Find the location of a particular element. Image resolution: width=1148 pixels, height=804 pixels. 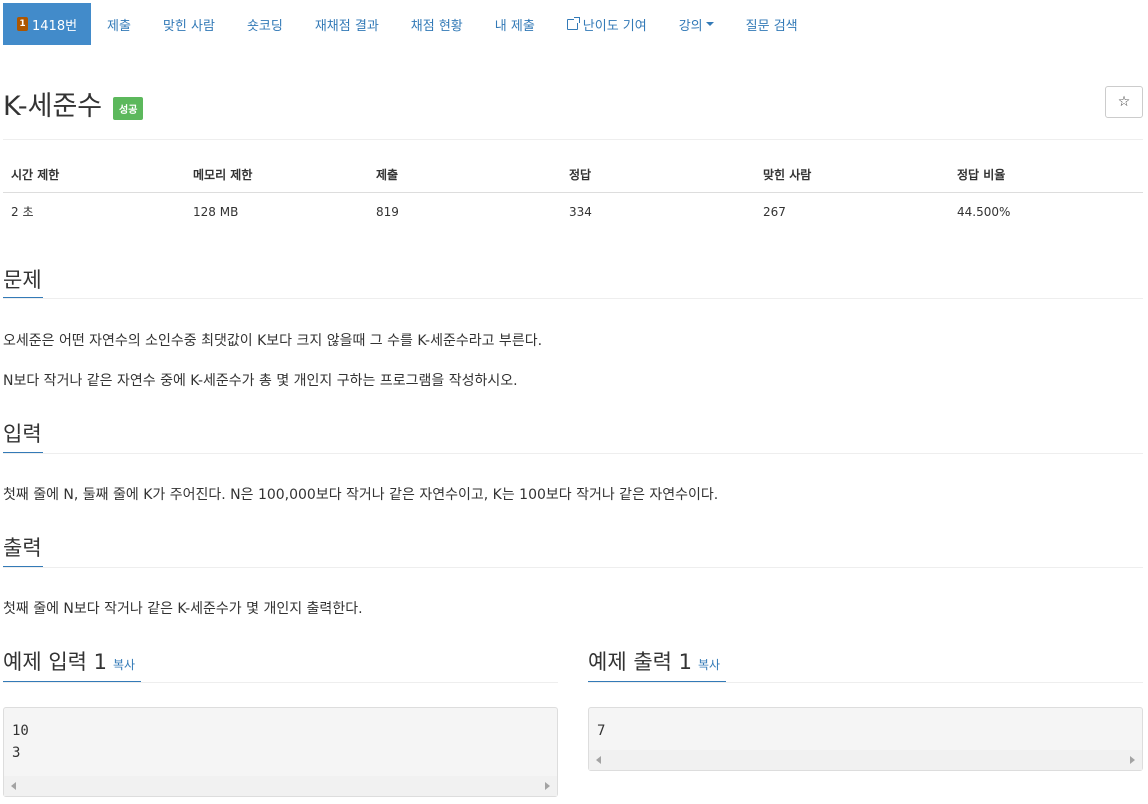

sample-input-line: 10 is located at coordinates (20, 731).